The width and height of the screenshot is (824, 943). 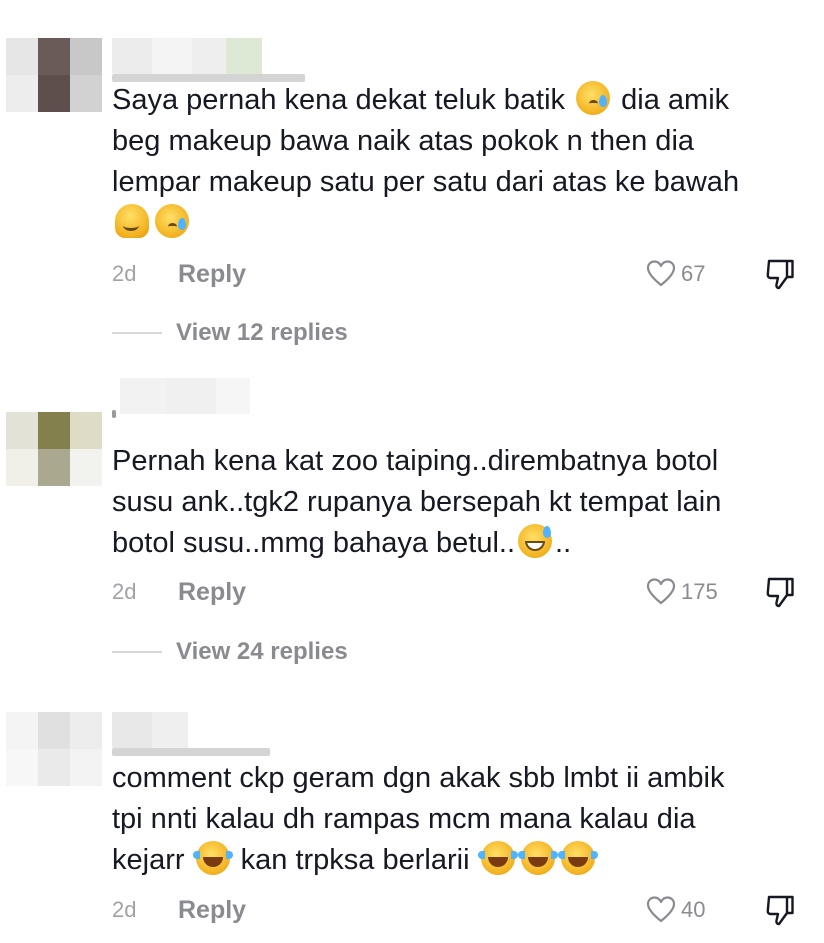 What do you see at coordinates (132, 221) in the screenshot?
I see `melting-face-icon` at bounding box center [132, 221].